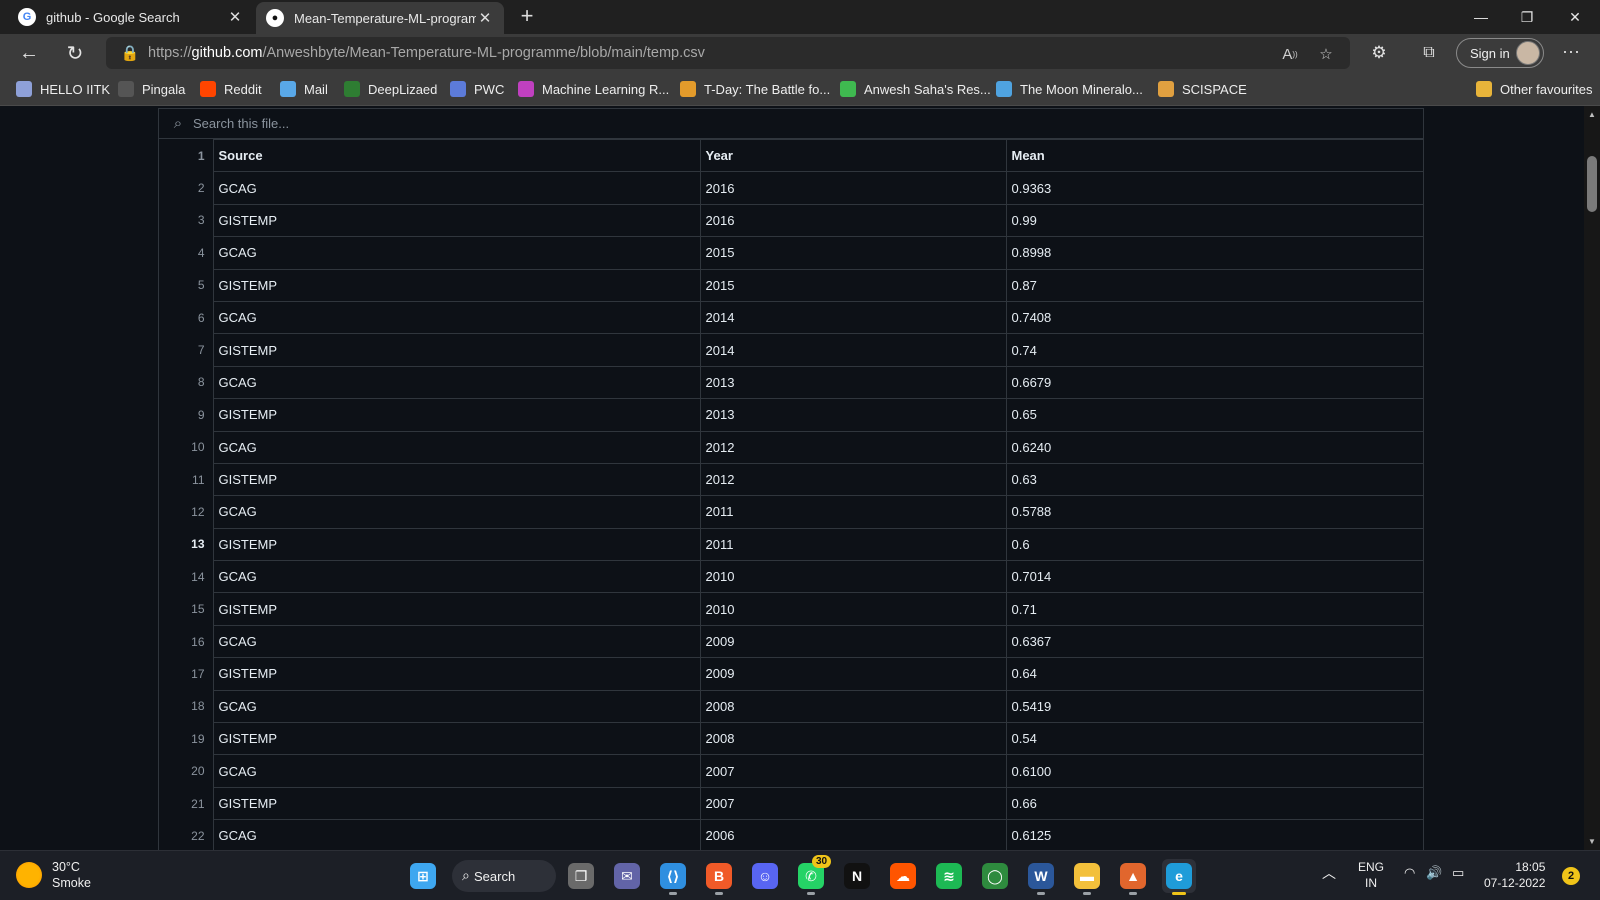 This screenshot has width=1600, height=900. I want to click on cell-mean: 0.7014, so click(1214, 577).